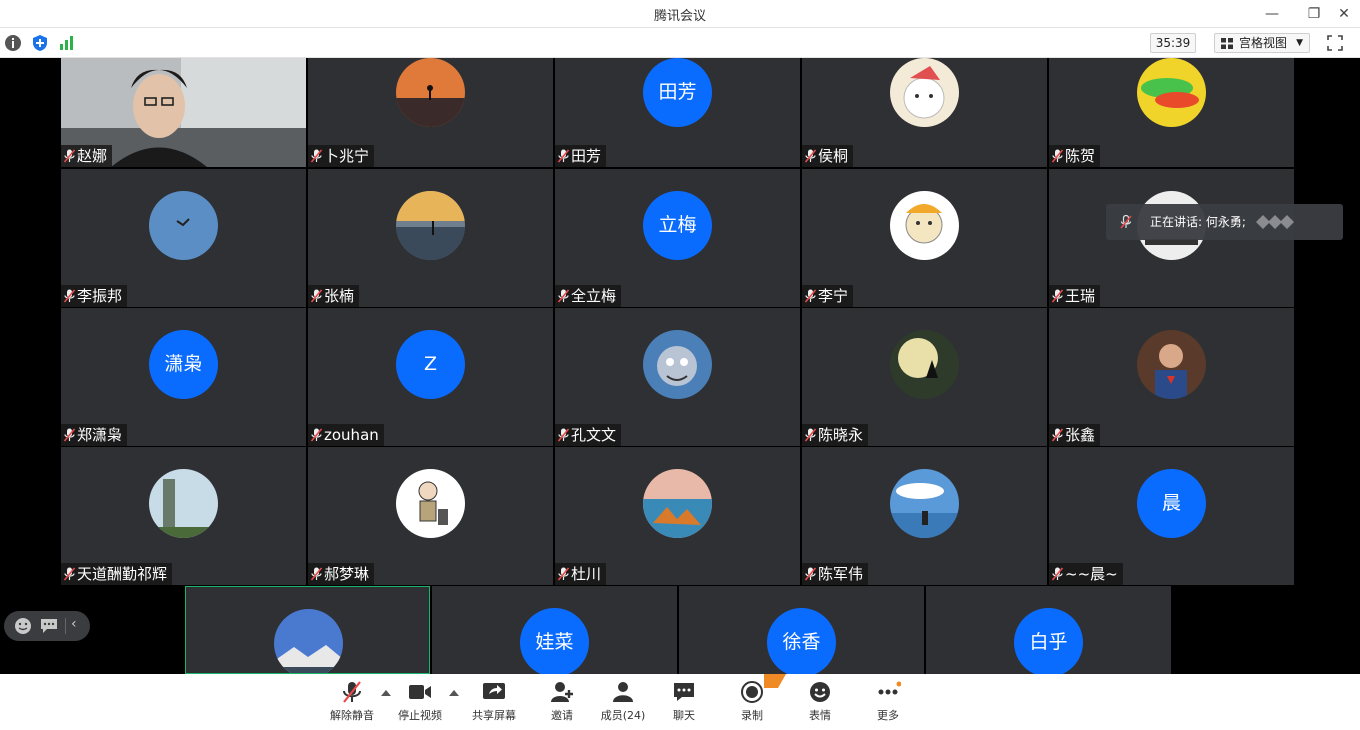  Describe the element at coordinates (677, 225) in the screenshot. I see `avatar-initials: 立梅` at that location.